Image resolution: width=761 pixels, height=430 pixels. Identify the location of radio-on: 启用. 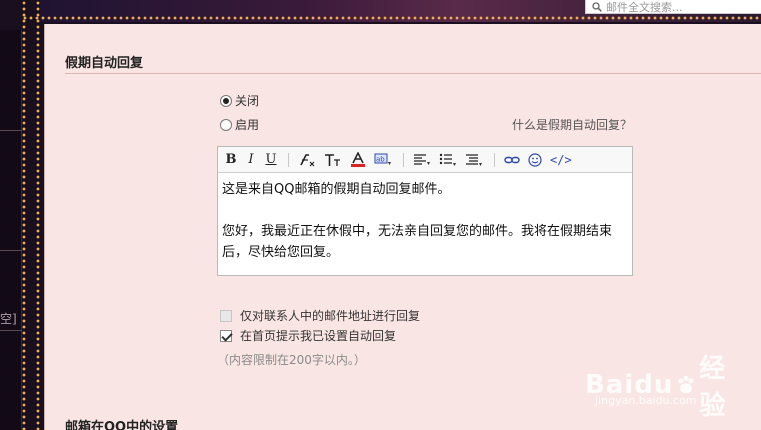
(239, 124).